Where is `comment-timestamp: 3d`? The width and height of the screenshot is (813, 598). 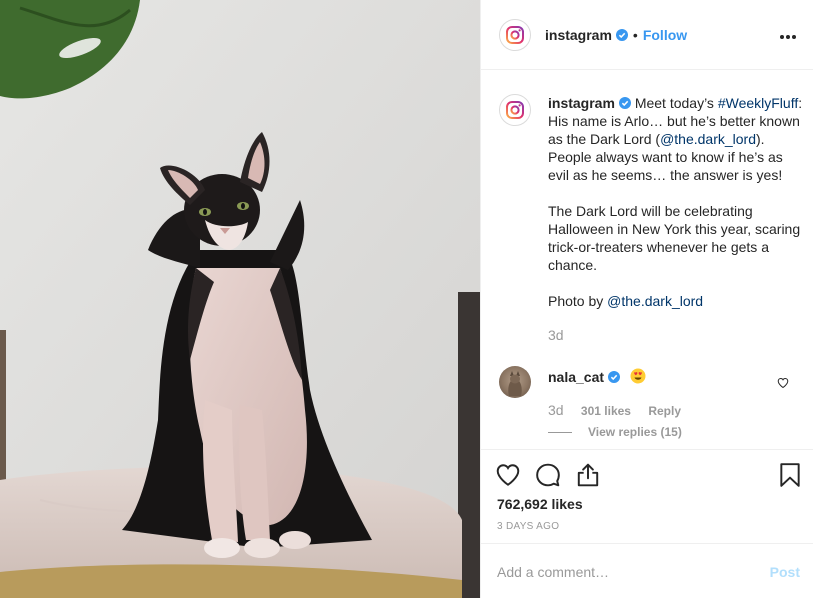 comment-timestamp: 3d is located at coordinates (556, 410).